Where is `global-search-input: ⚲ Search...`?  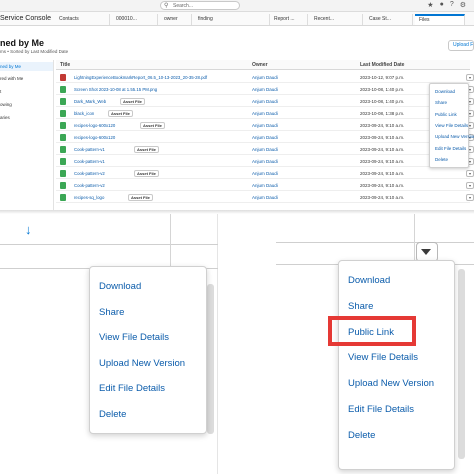
global-search-input: ⚲ Search... is located at coordinates (200, 5).